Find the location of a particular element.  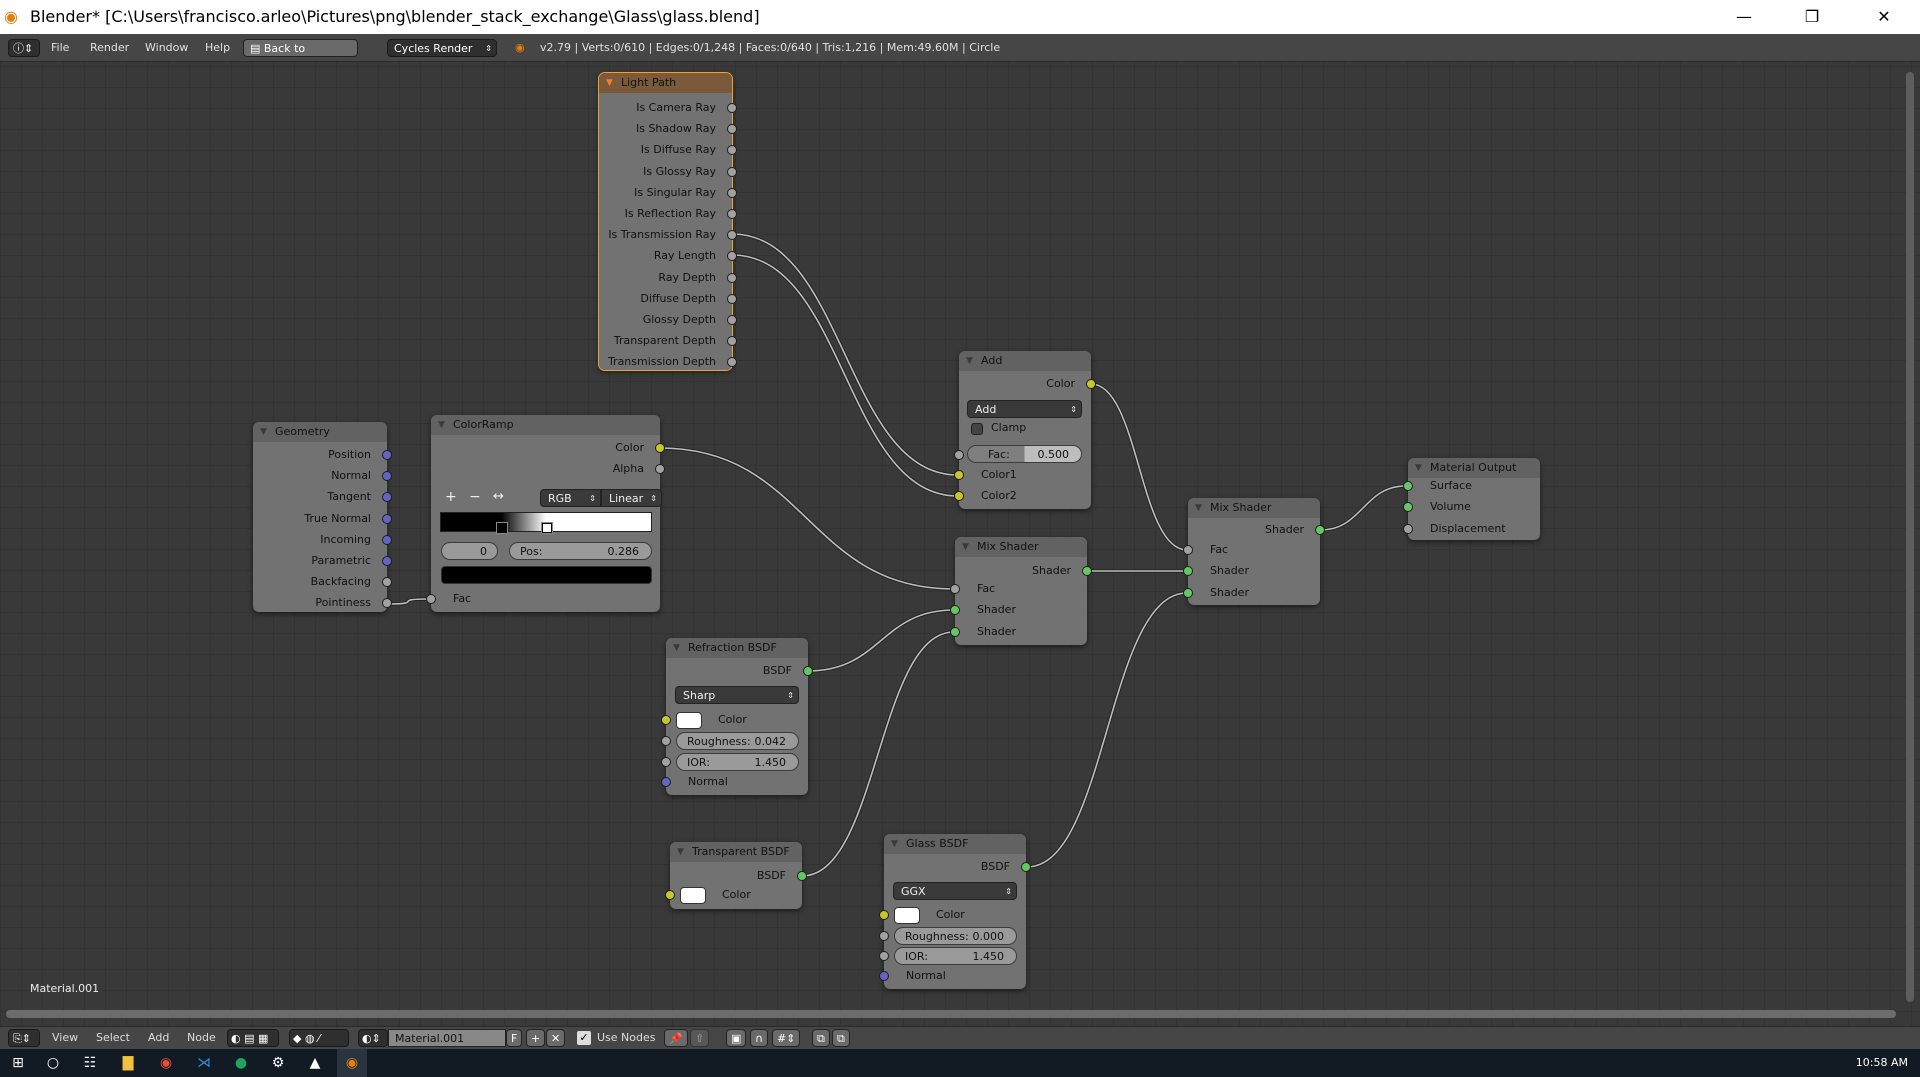

fake-user-button: F is located at coordinates (514, 1038).